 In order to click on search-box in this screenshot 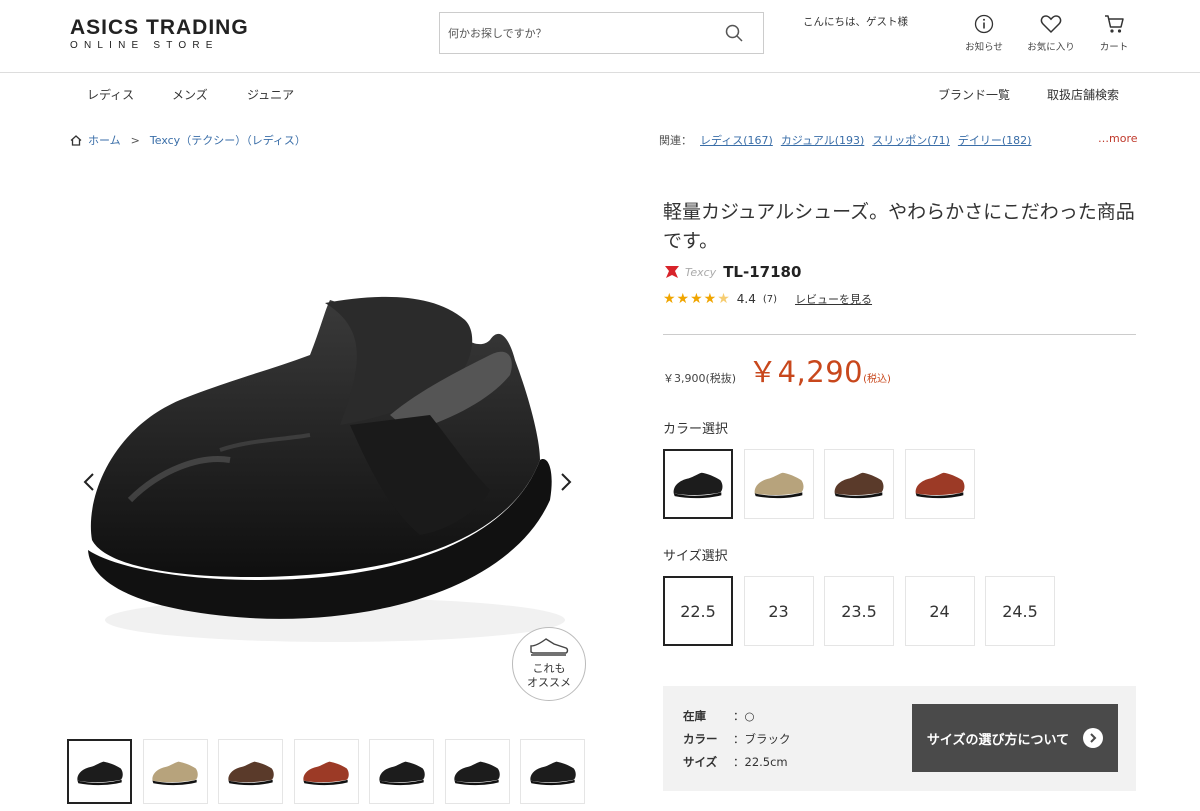, I will do `click(601, 33)`.